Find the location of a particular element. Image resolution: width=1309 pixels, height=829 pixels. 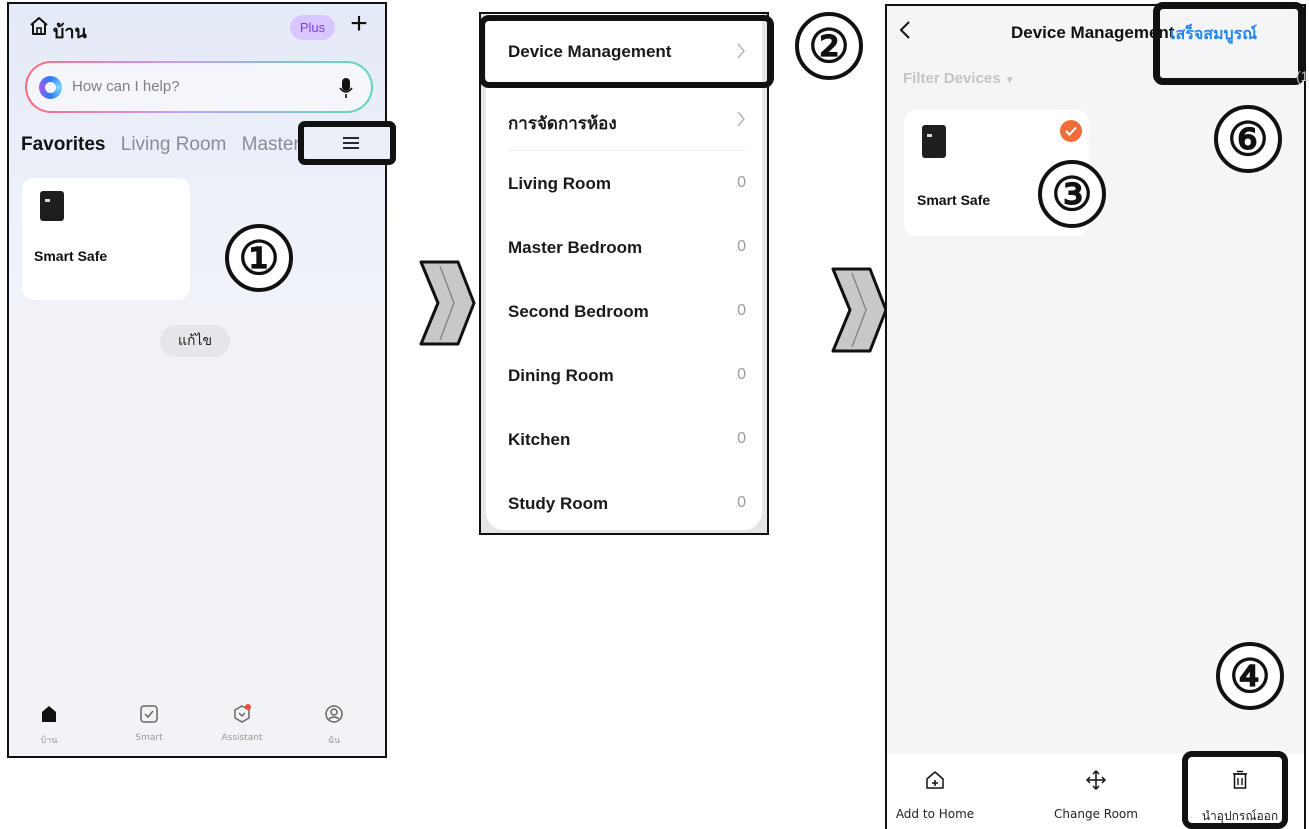

menu-item-room-management: การจัดการห้อง is located at coordinates (627, 119).